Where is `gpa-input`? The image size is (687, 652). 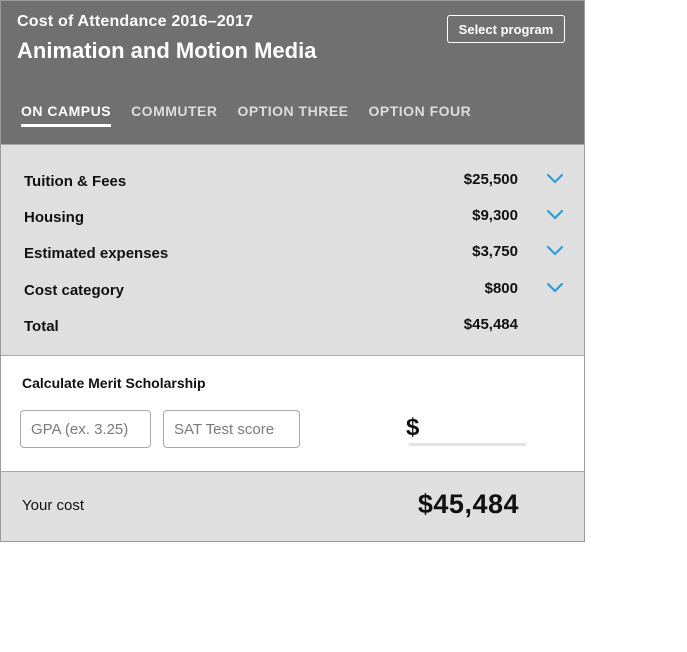 gpa-input is located at coordinates (85, 429).